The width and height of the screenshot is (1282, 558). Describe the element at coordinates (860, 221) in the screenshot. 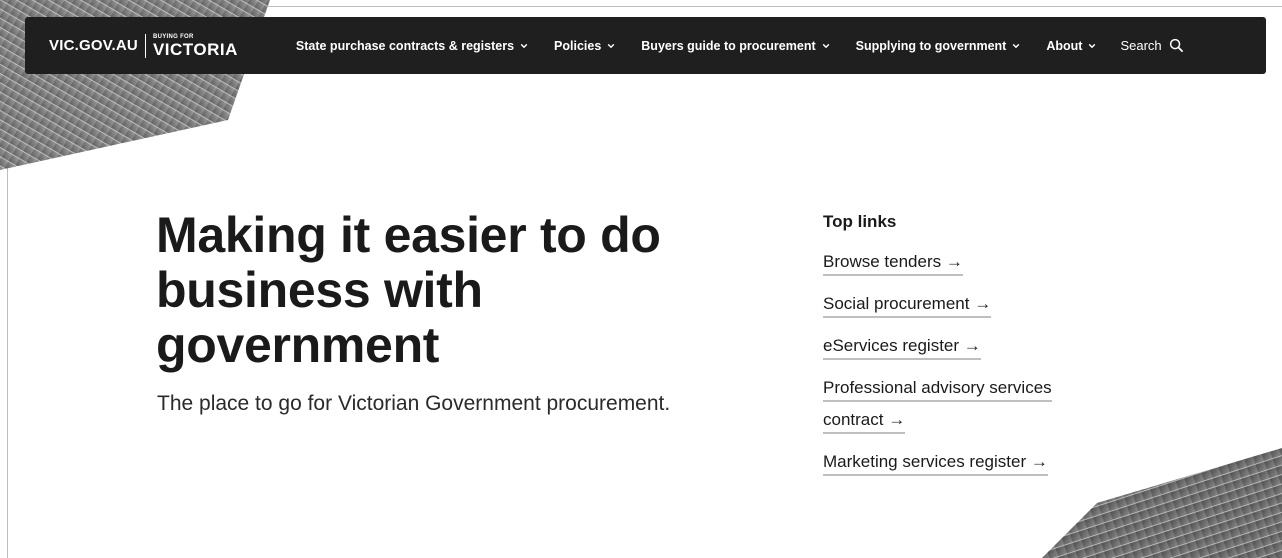

I see `top-links-heading: Top links` at that location.